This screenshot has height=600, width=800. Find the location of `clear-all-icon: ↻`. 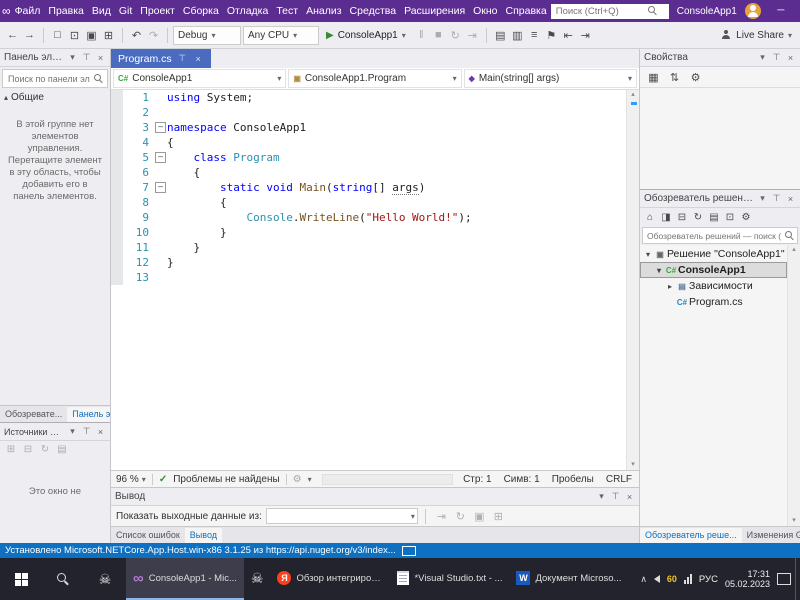

clear-all-icon: ↻ is located at coordinates (460, 516).